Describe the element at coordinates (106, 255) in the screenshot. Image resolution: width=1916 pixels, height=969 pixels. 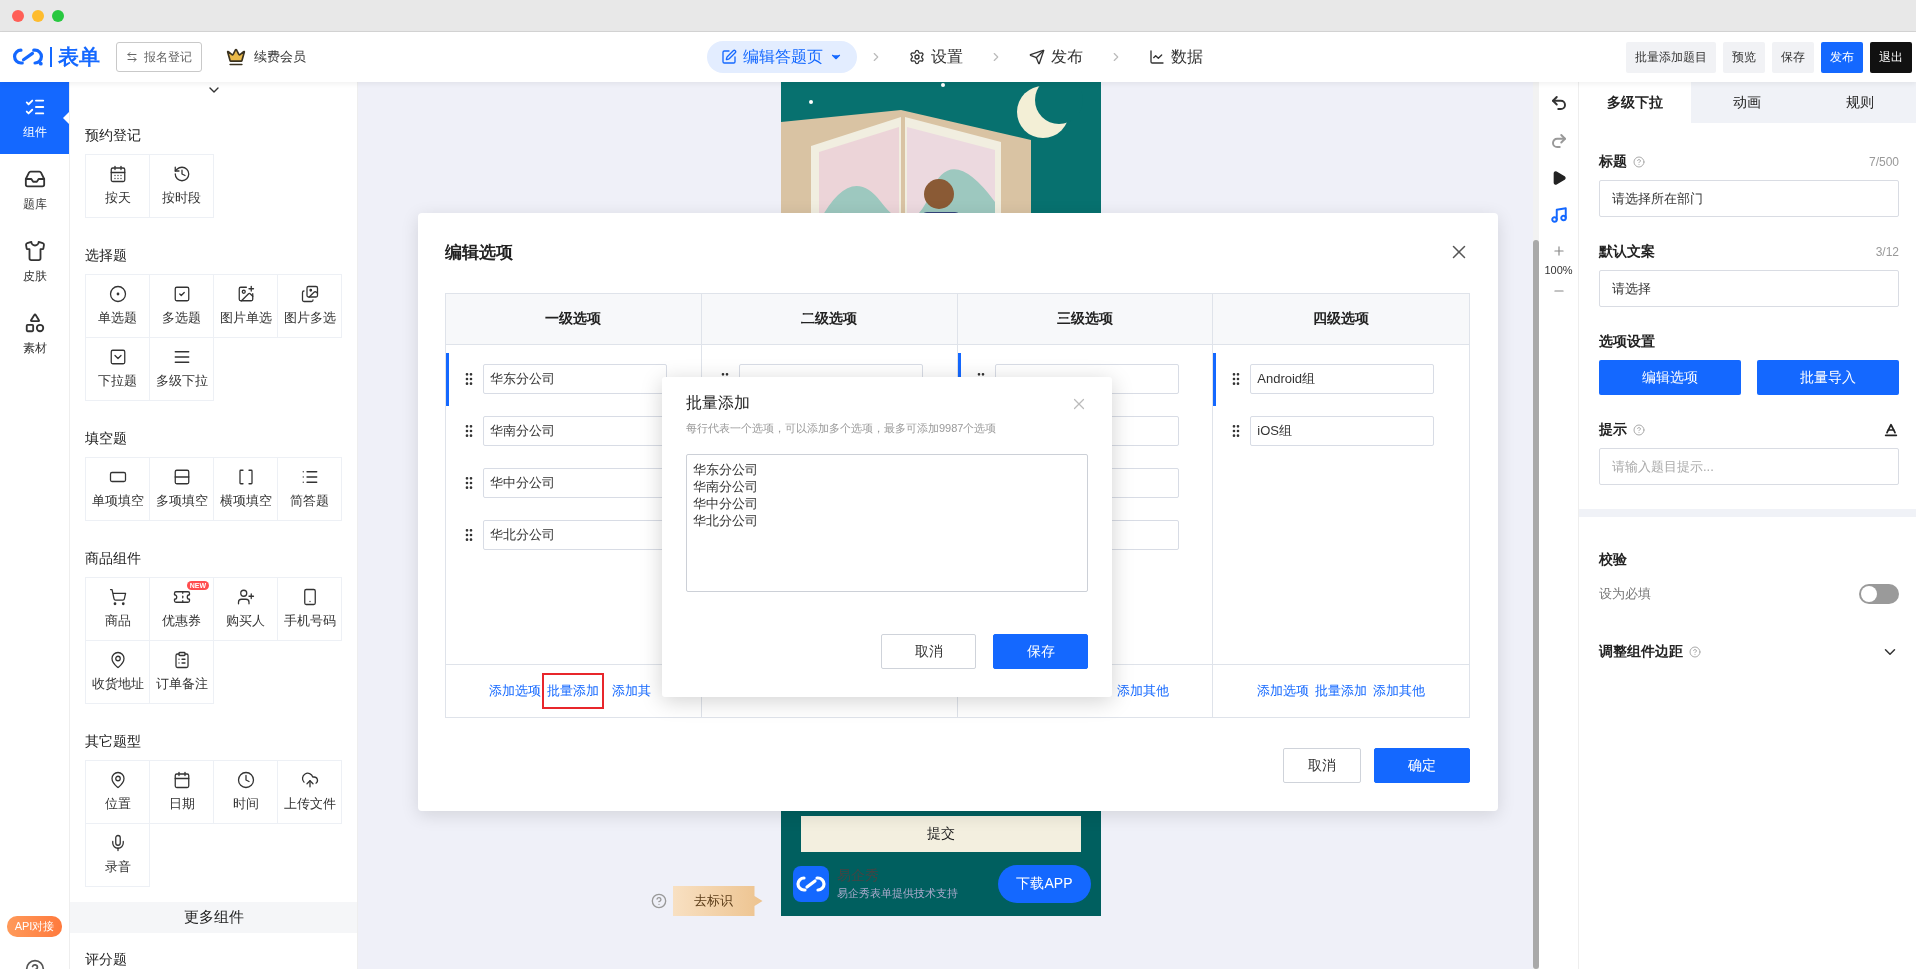
I see `section-title: 选择题` at that location.